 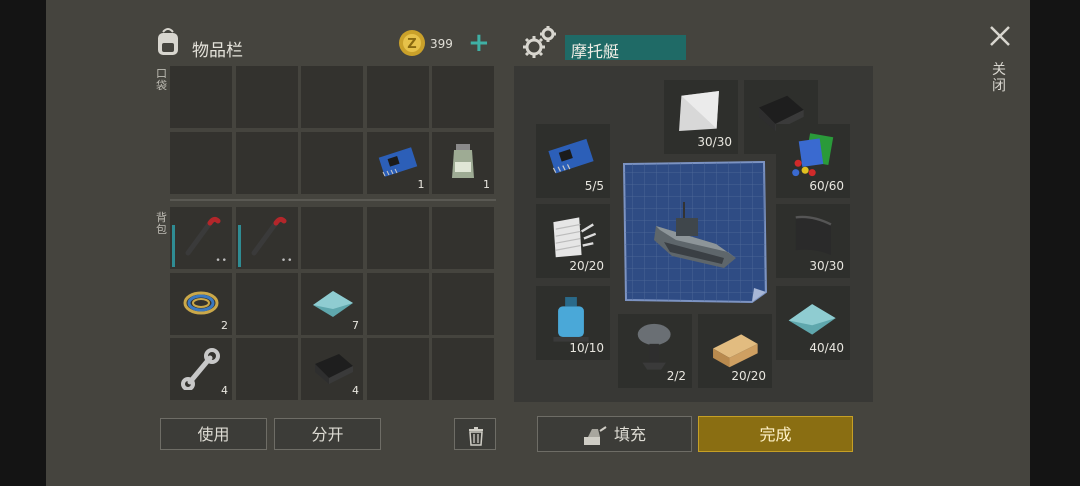 I want to click on ingredient-slot-carbon: 30/30, so click(x=813, y=241).